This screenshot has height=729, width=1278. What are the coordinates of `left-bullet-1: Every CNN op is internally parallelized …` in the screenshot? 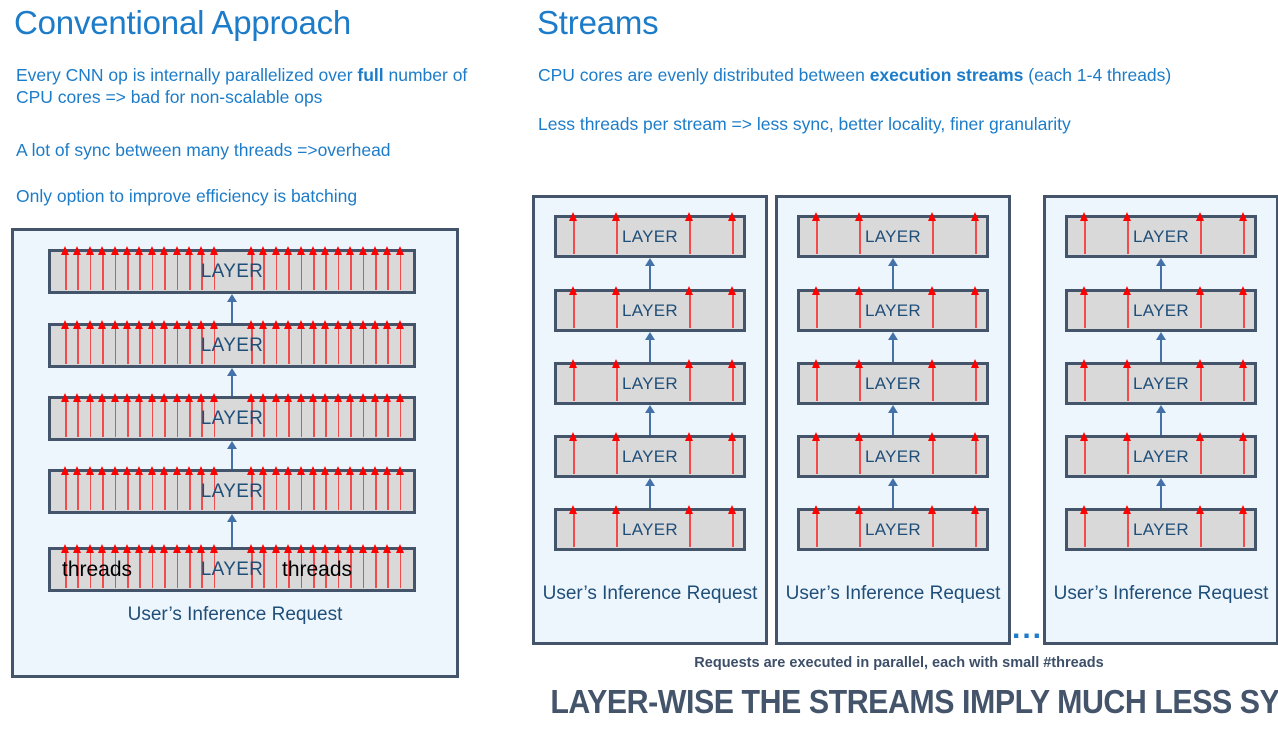 It's located at (251, 86).